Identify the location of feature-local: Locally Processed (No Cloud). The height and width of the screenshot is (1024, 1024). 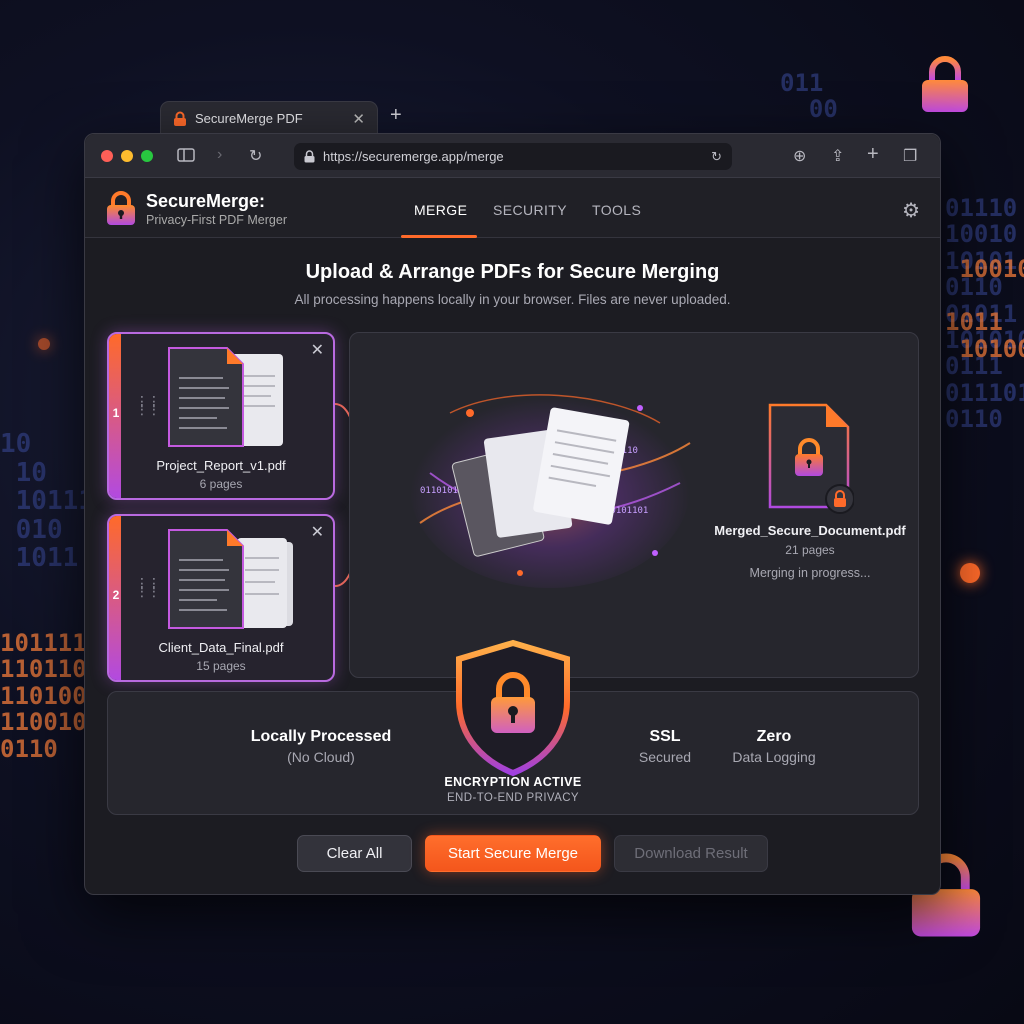
(321, 746).